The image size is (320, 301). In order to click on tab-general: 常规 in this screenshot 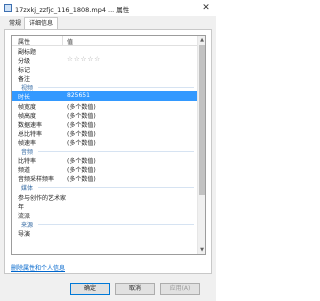, I will do `click(15, 23)`.